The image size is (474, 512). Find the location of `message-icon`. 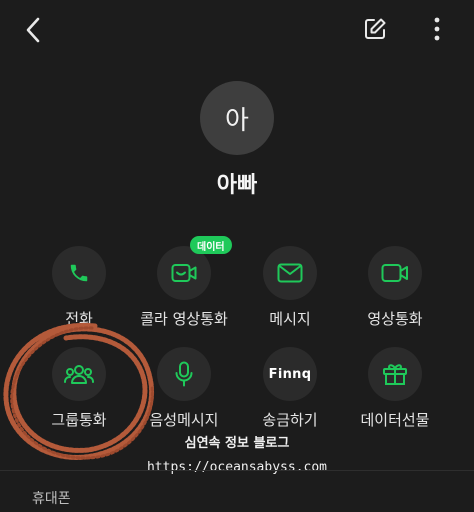

message-icon is located at coordinates (290, 273).